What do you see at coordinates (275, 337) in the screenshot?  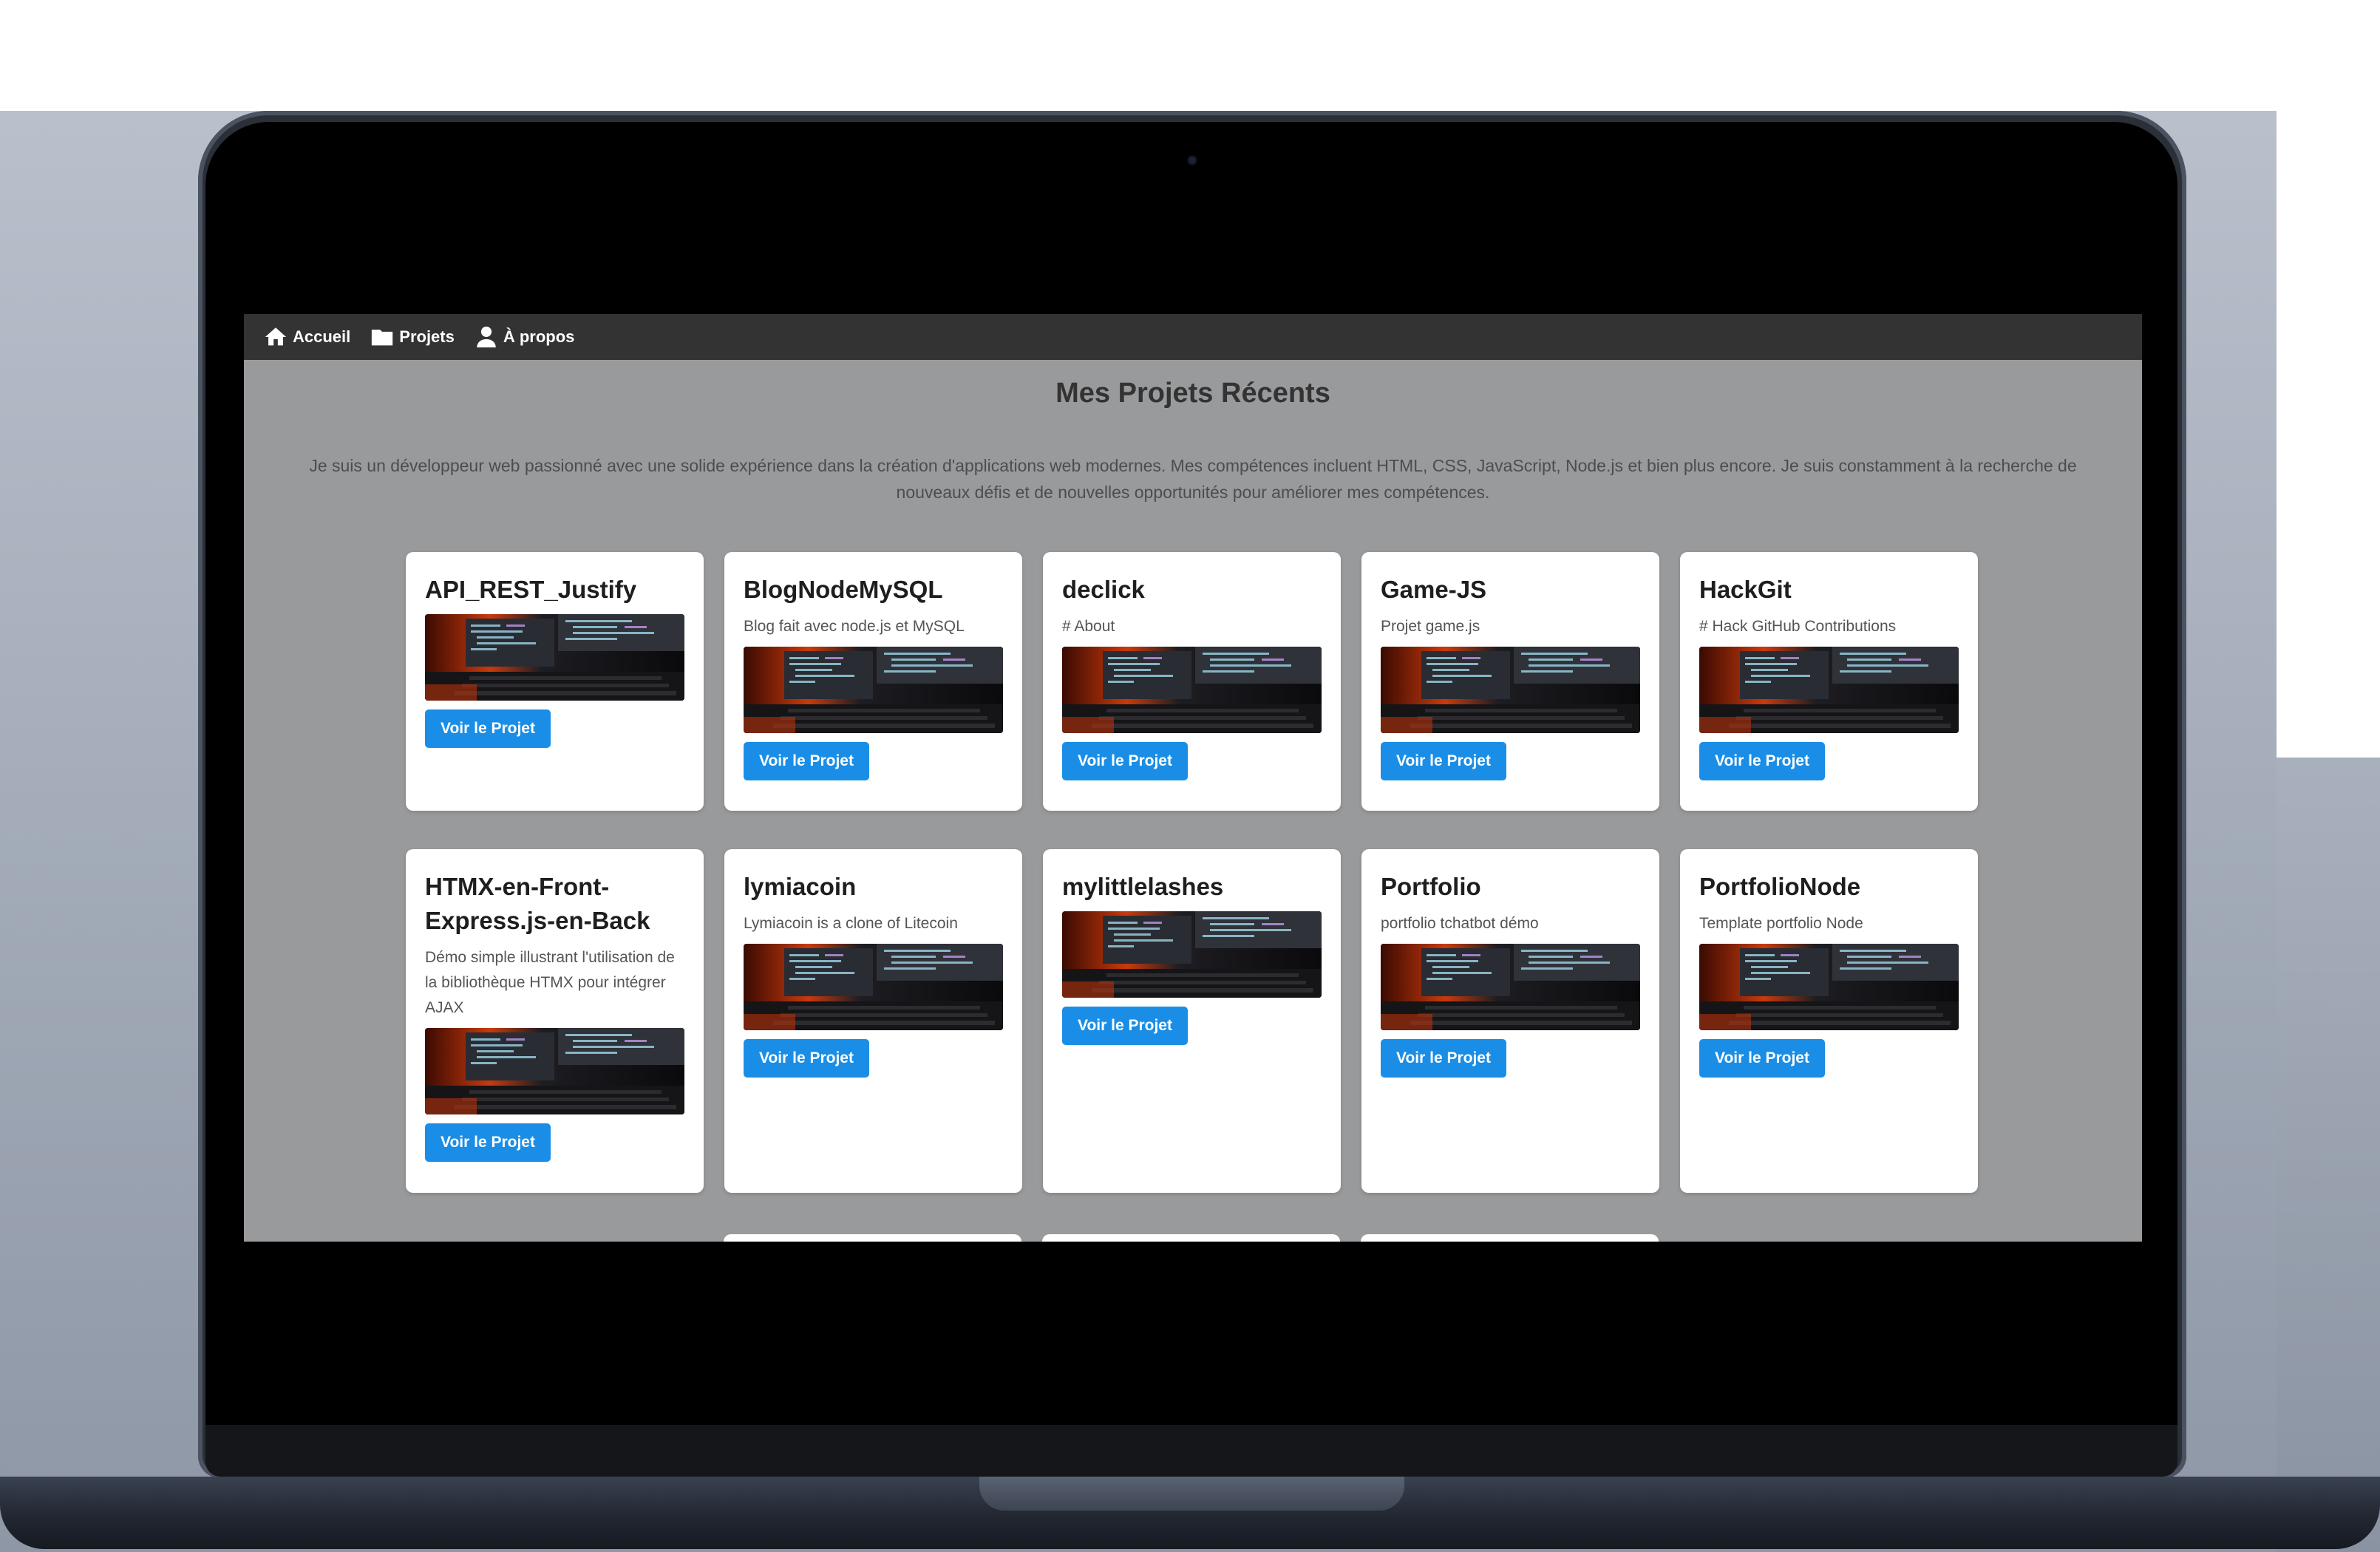 I see `home-icon` at bounding box center [275, 337].